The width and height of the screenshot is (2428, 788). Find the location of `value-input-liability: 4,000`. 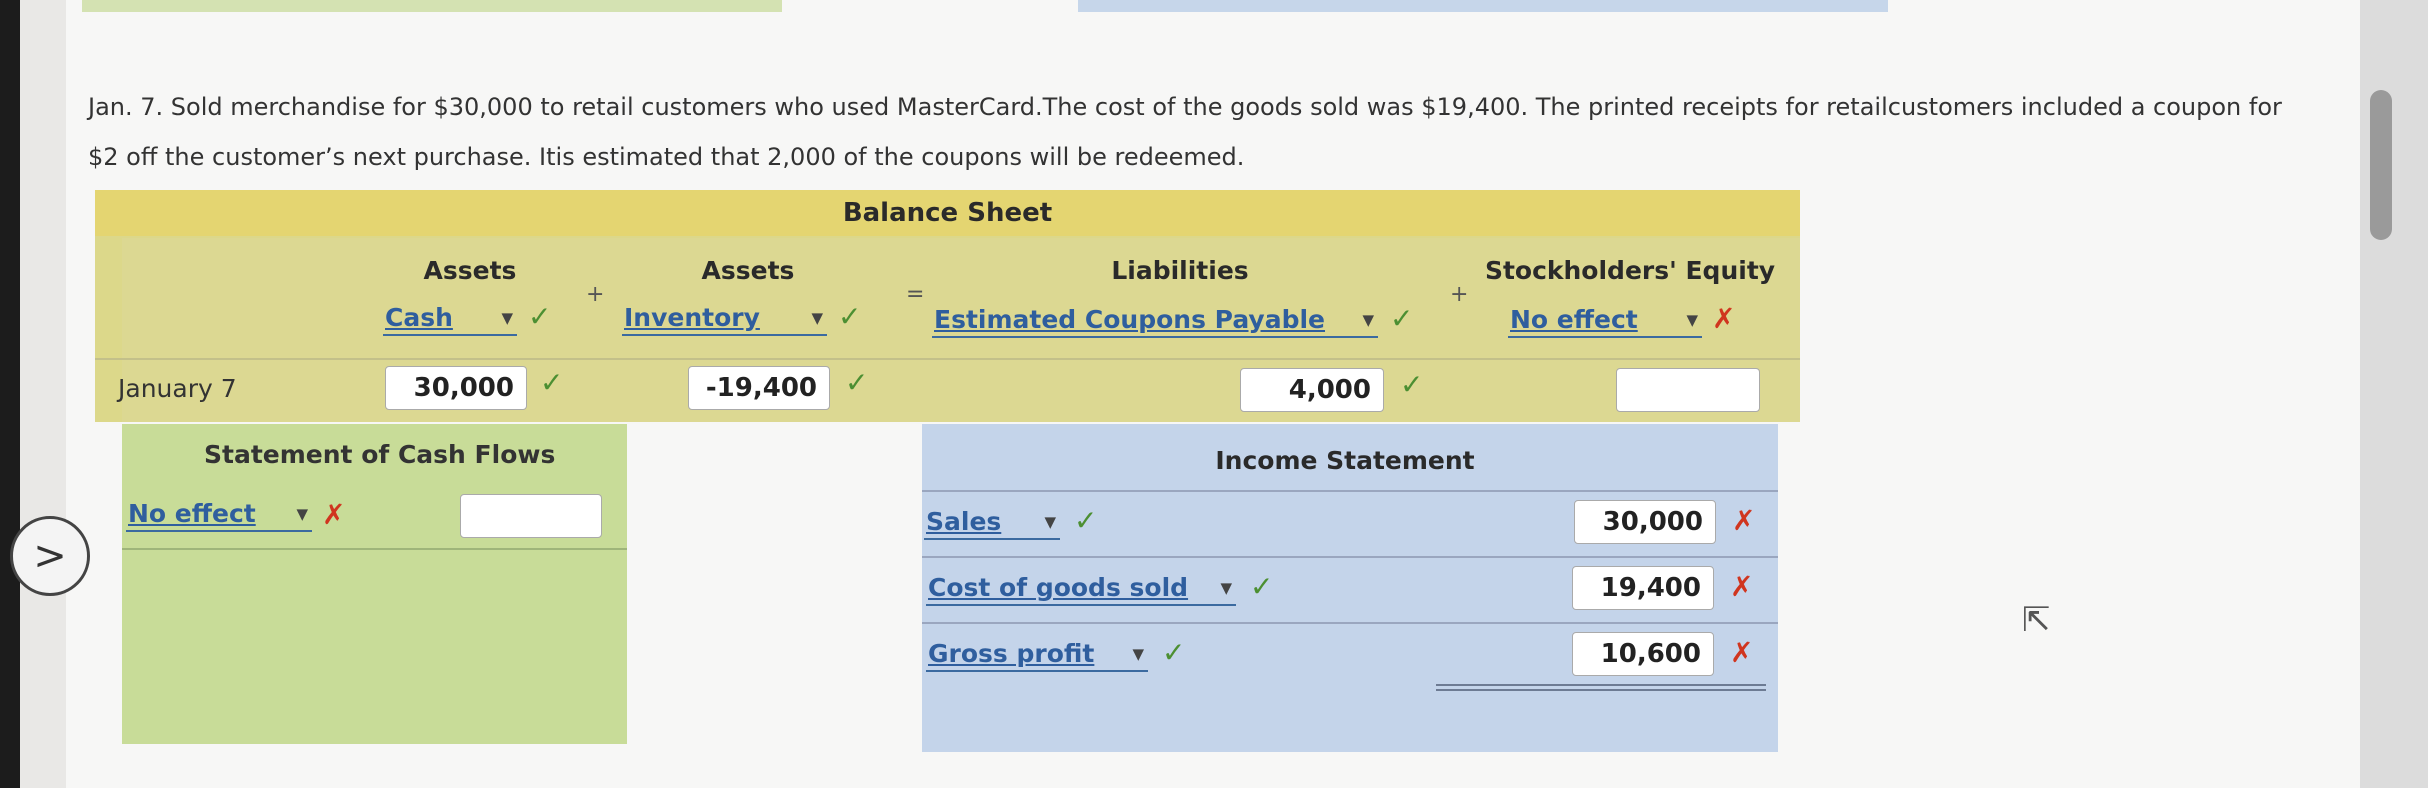

value-input-liability: 4,000 is located at coordinates (1312, 390).